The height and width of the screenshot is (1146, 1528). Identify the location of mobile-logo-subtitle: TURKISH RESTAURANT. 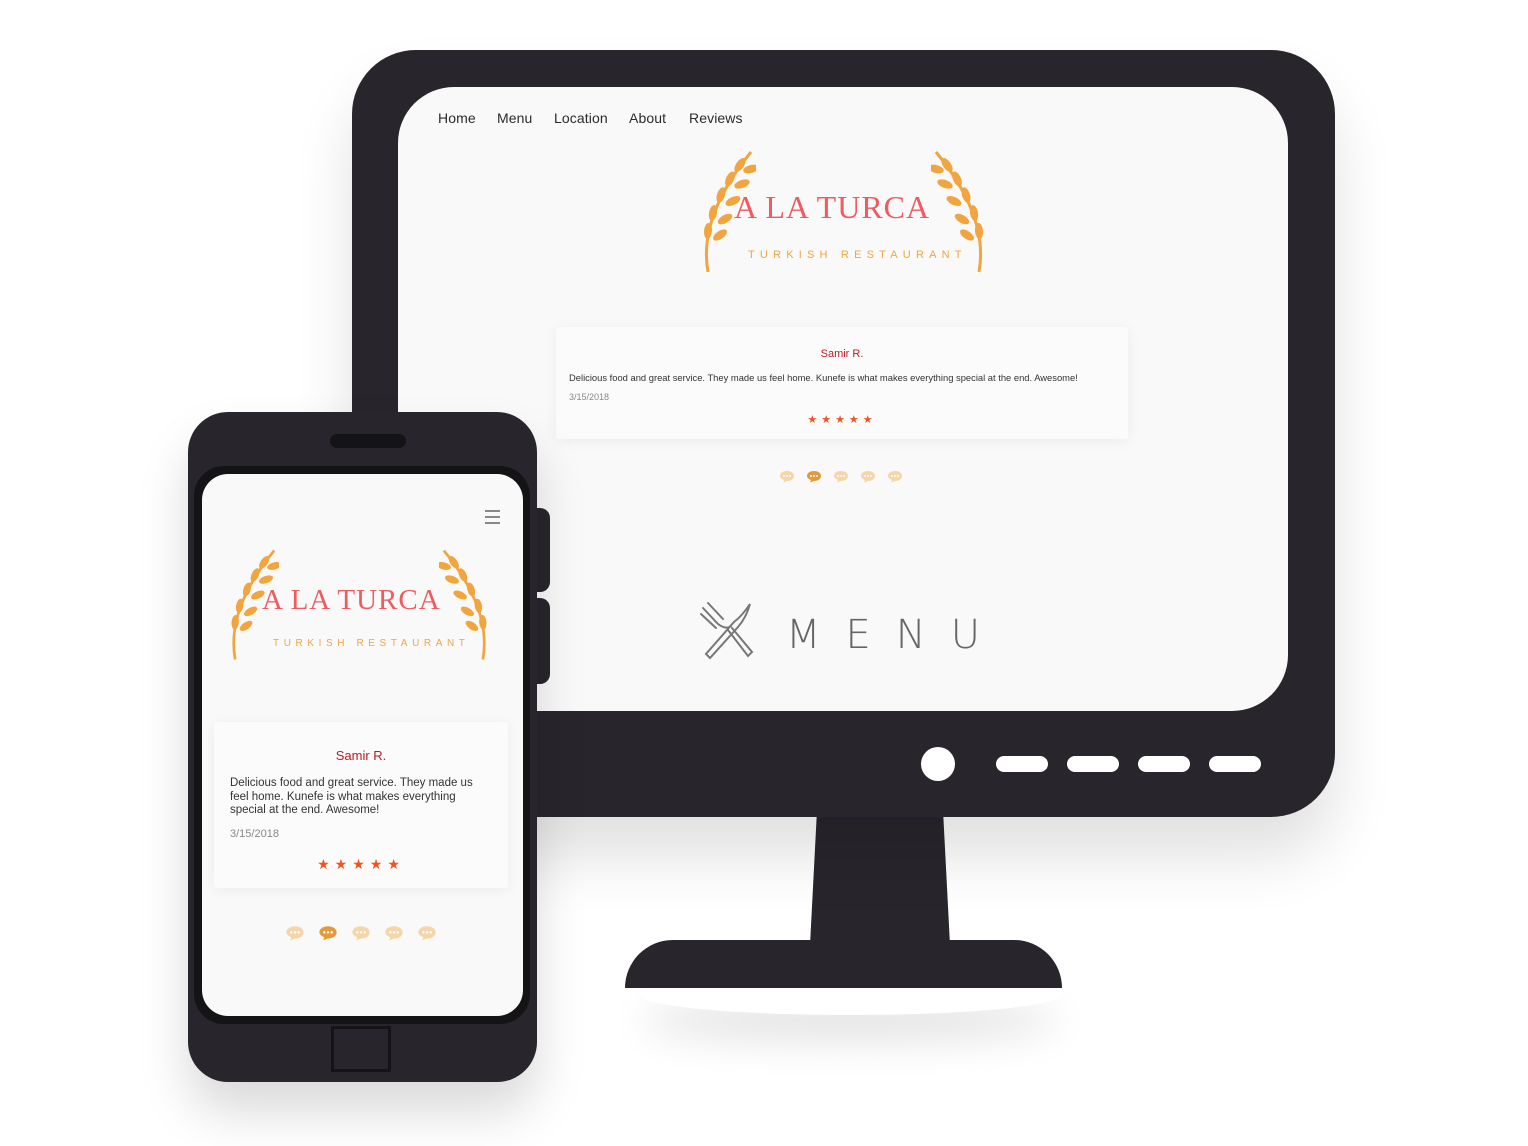
(371, 643).